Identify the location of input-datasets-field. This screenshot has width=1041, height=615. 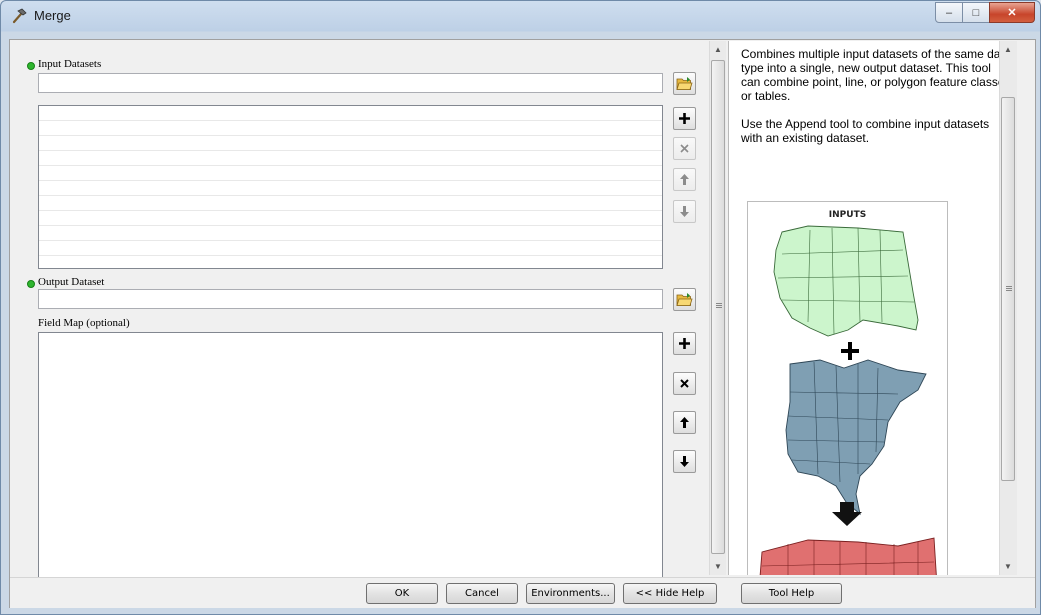
(350, 83).